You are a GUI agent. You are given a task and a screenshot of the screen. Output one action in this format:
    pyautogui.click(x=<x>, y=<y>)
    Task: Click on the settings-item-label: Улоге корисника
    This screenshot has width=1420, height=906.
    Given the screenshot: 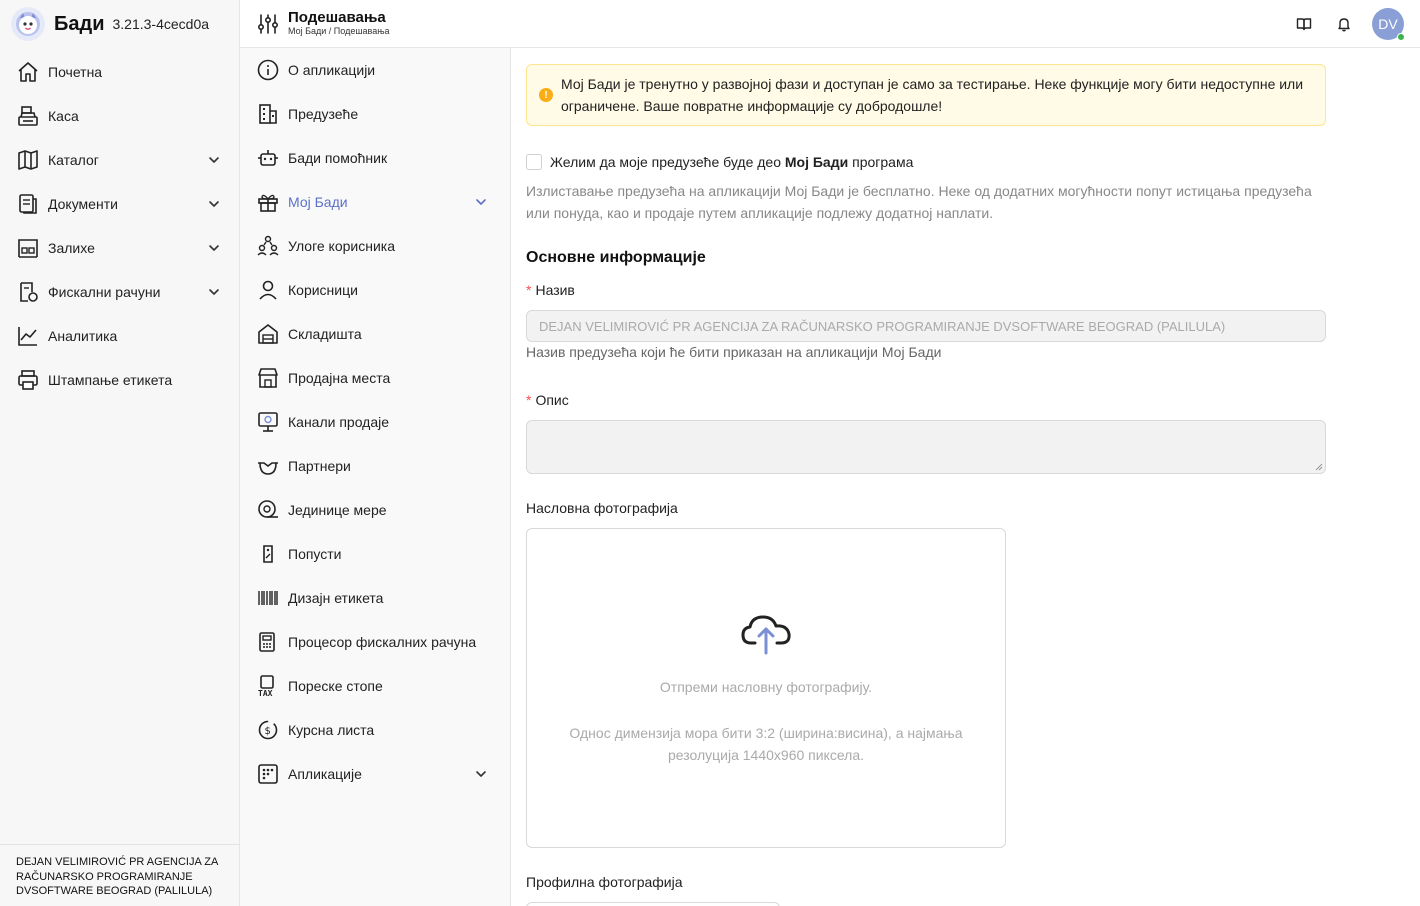 What is the action you would take?
    pyautogui.click(x=341, y=246)
    